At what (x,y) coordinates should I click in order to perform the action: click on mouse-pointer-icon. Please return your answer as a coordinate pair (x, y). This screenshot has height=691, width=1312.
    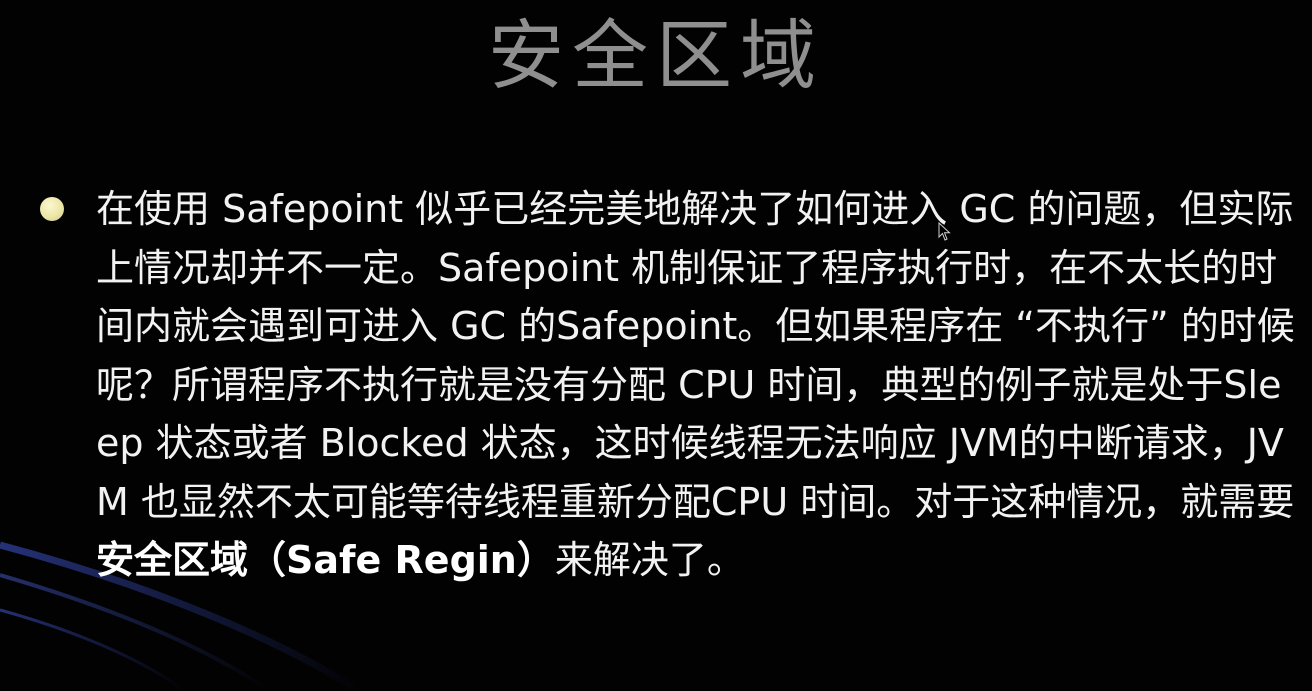
    Looking at the image, I should click on (944, 231).